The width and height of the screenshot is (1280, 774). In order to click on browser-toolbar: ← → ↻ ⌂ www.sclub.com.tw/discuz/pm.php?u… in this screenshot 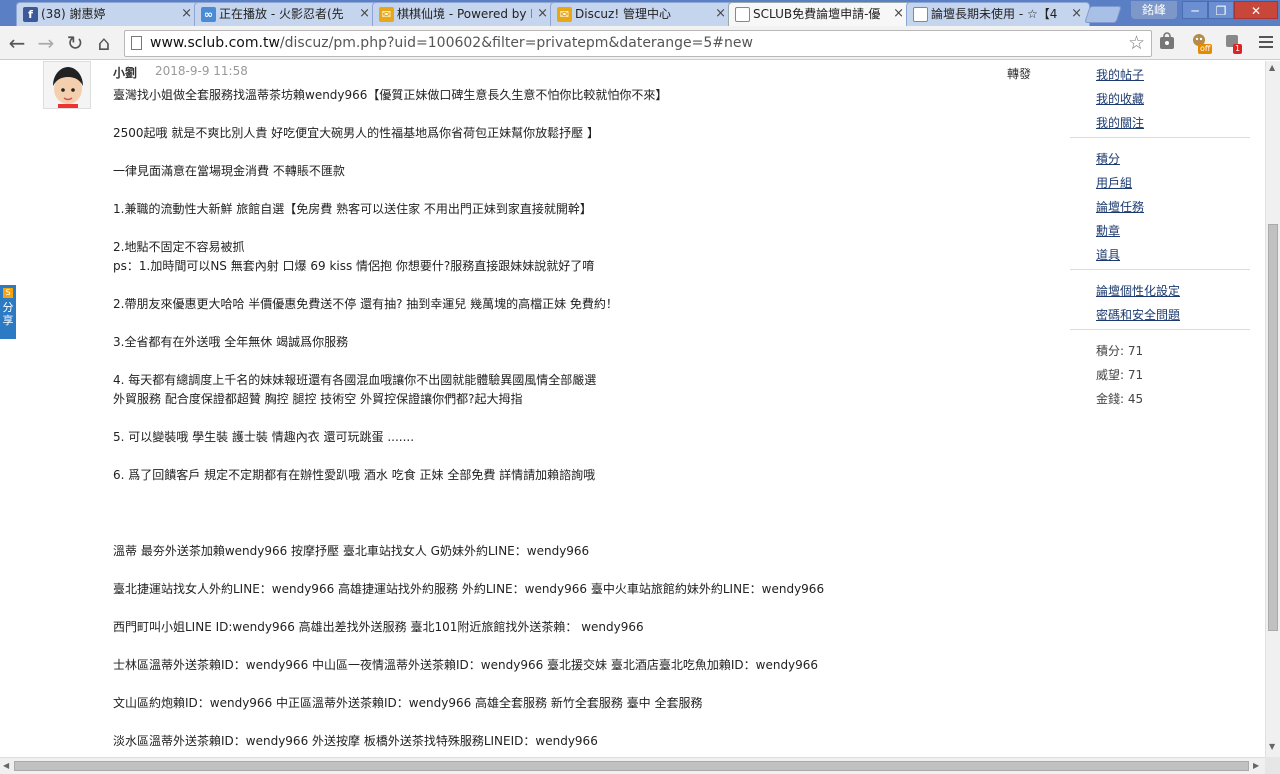, I will do `click(640, 43)`.